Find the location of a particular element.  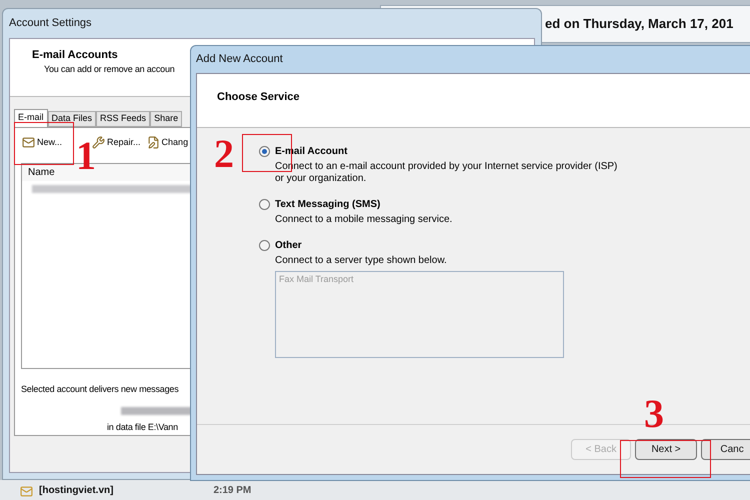

delivery-text: Selected account delivers new messages is located at coordinates (99, 389).